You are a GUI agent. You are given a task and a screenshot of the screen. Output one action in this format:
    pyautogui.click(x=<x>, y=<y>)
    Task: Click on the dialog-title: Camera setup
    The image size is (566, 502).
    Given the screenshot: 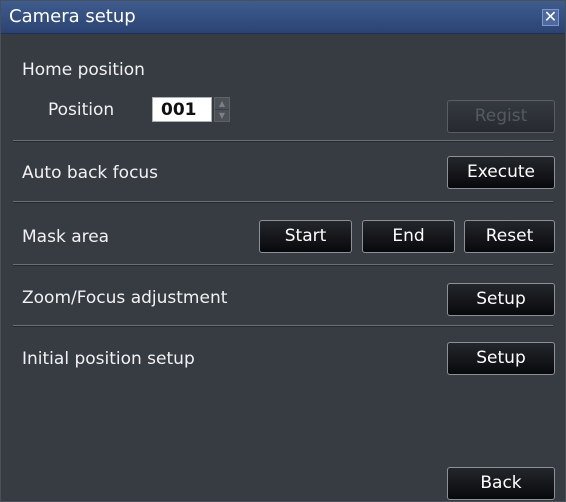 What is the action you would take?
    pyautogui.click(x=72, y=16)
    